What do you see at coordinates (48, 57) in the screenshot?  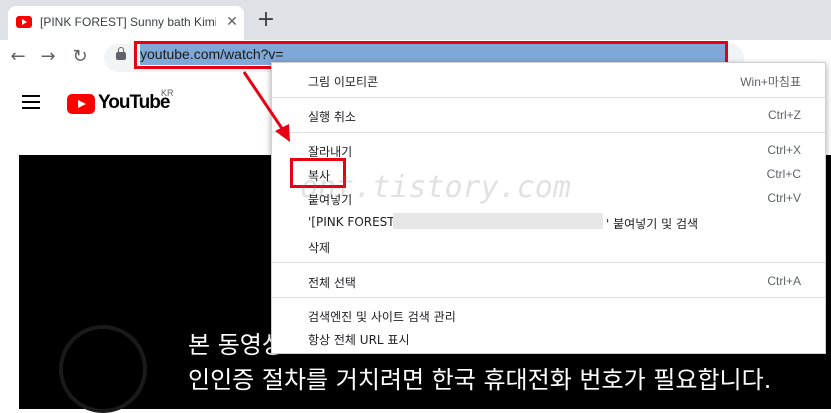 I see `forward-arrow-icon: →` at bounding box center [48, 57].